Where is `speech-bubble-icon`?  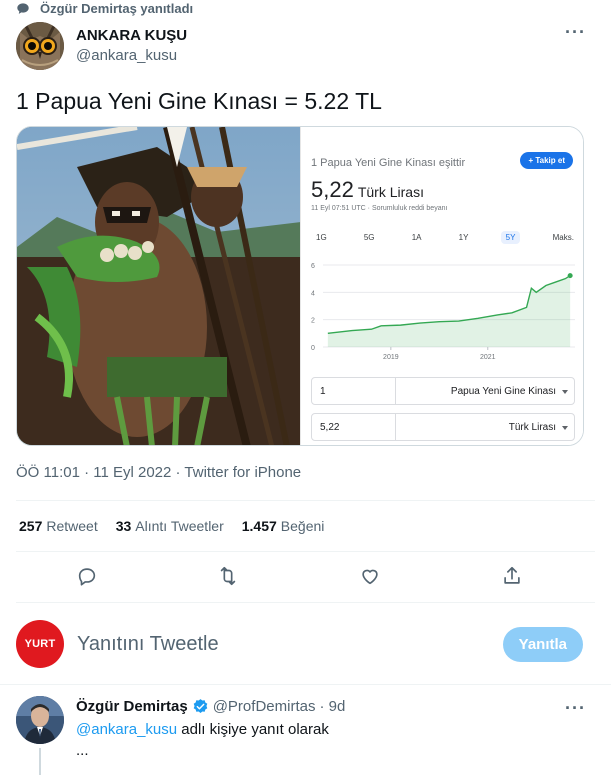 speech-bubble-icon is located at coordinates (23, 8).